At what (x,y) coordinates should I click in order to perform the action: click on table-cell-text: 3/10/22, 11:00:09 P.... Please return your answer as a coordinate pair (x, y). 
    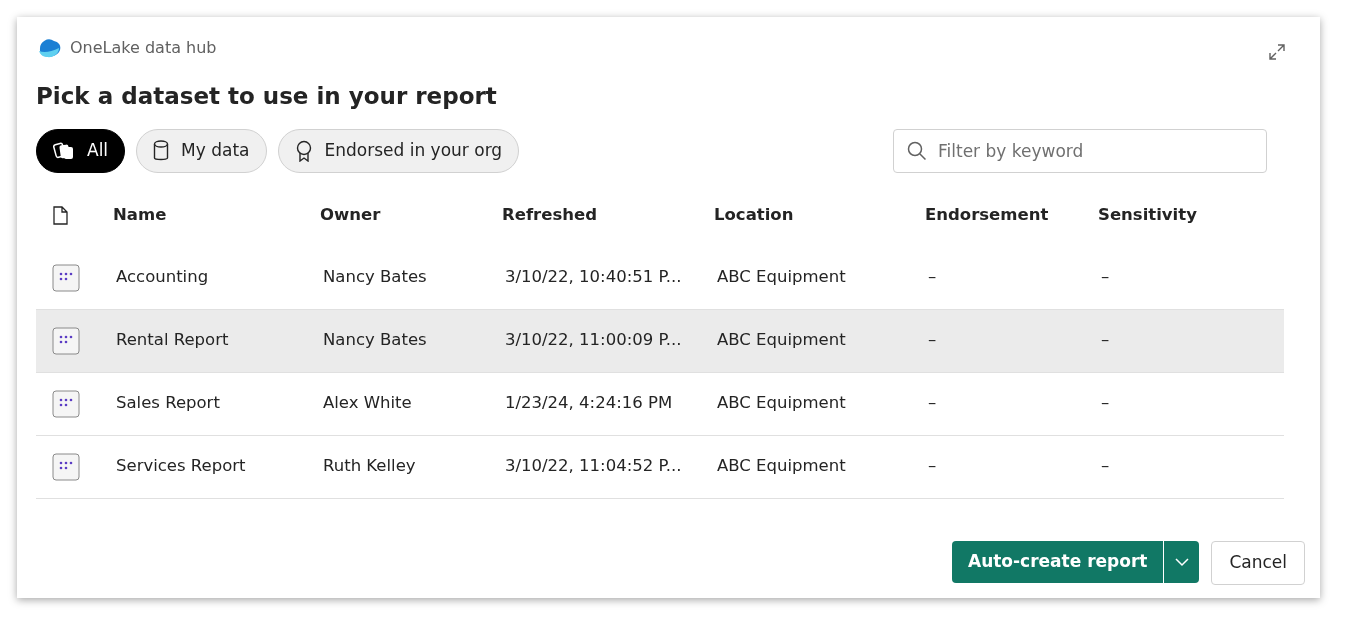
    Looking at the image, I should click on (593, 340).